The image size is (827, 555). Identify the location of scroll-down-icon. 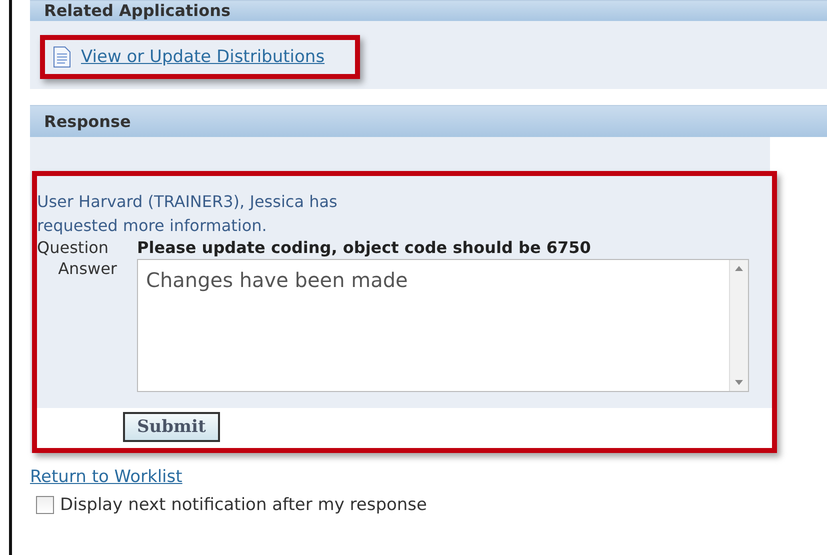
(739, 382).